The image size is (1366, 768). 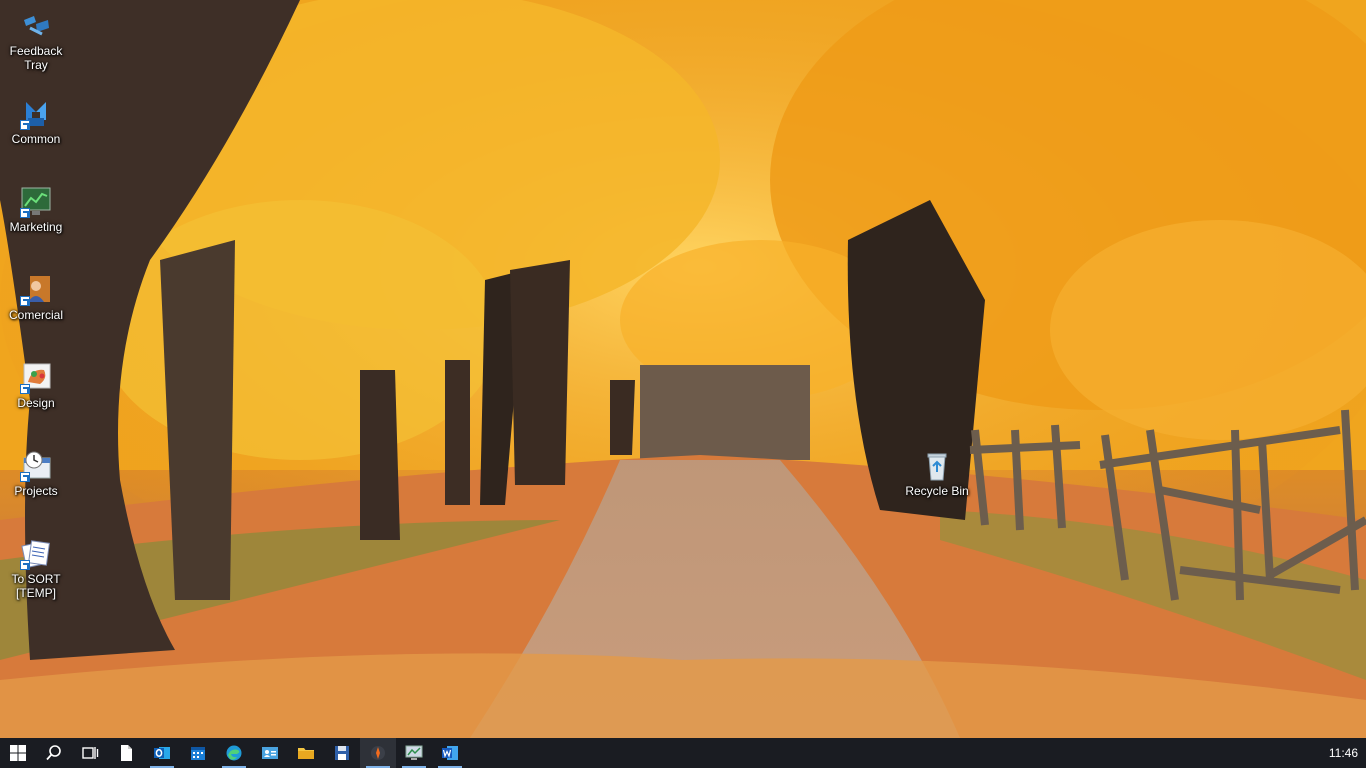 I want to click on desktop-icon-marketing: Marketing, so click(x=36, y=210).